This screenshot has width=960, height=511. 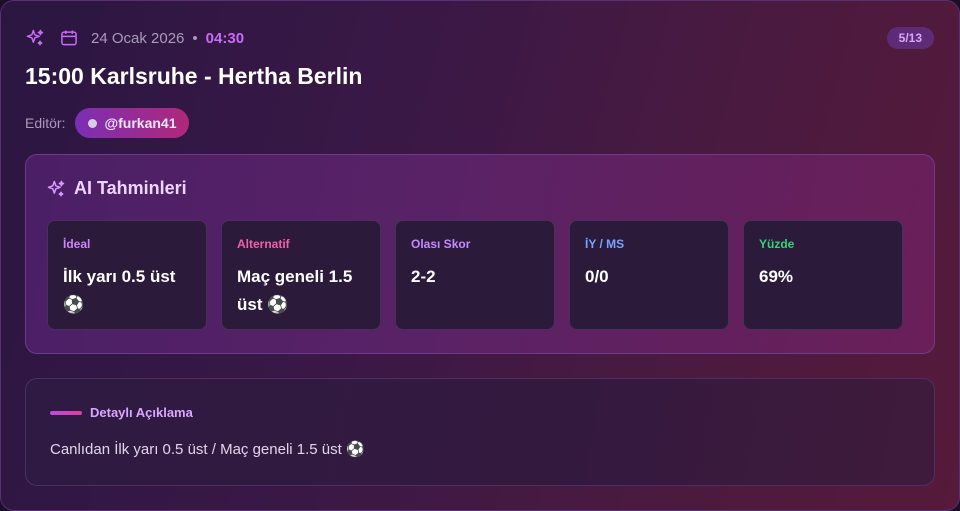 I want to click on prediction-score: Olası Skor 2-2, so click(x=475, y=275).